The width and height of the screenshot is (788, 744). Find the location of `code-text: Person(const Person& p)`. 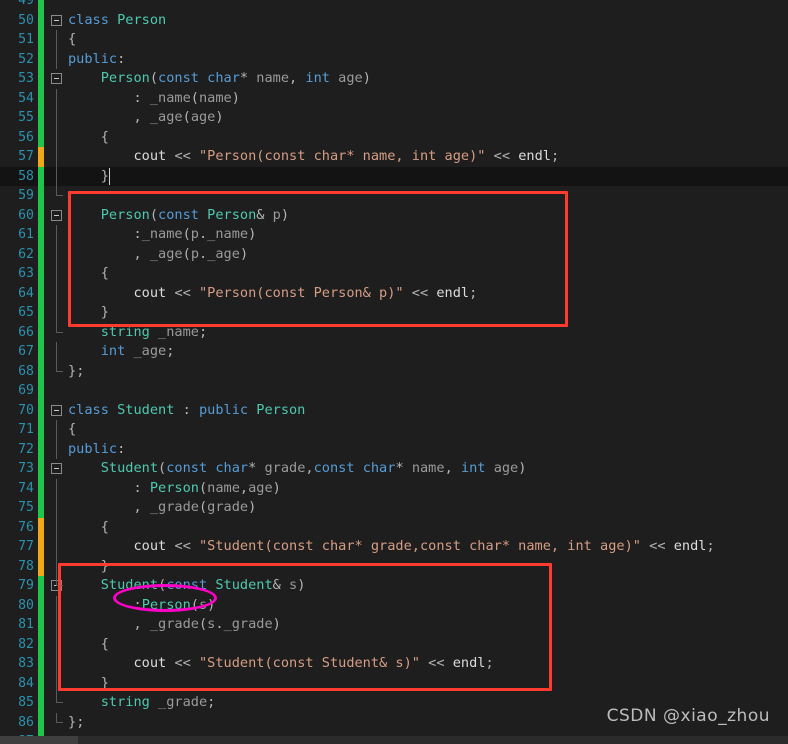

code-text: Person(const Person& p) is located at coordinates (178, 216).